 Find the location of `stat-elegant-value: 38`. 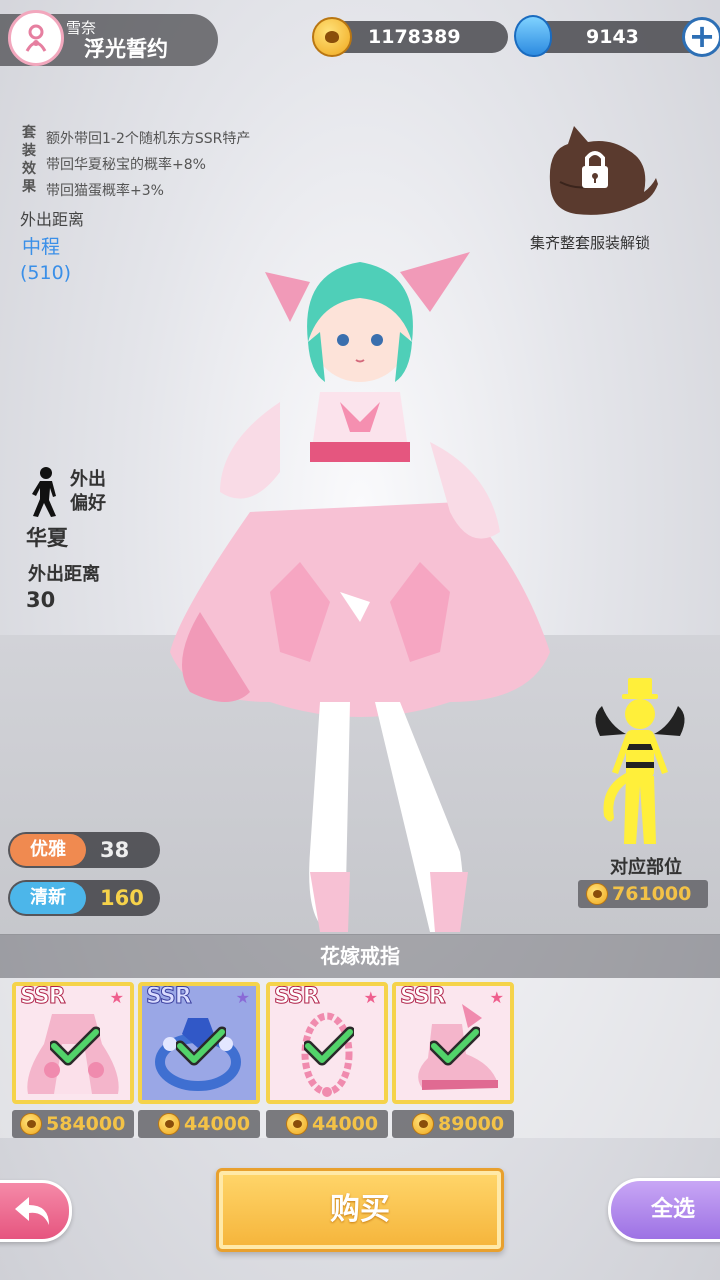

stat-elegant-value: 38 is located at coordinates (115, 850).